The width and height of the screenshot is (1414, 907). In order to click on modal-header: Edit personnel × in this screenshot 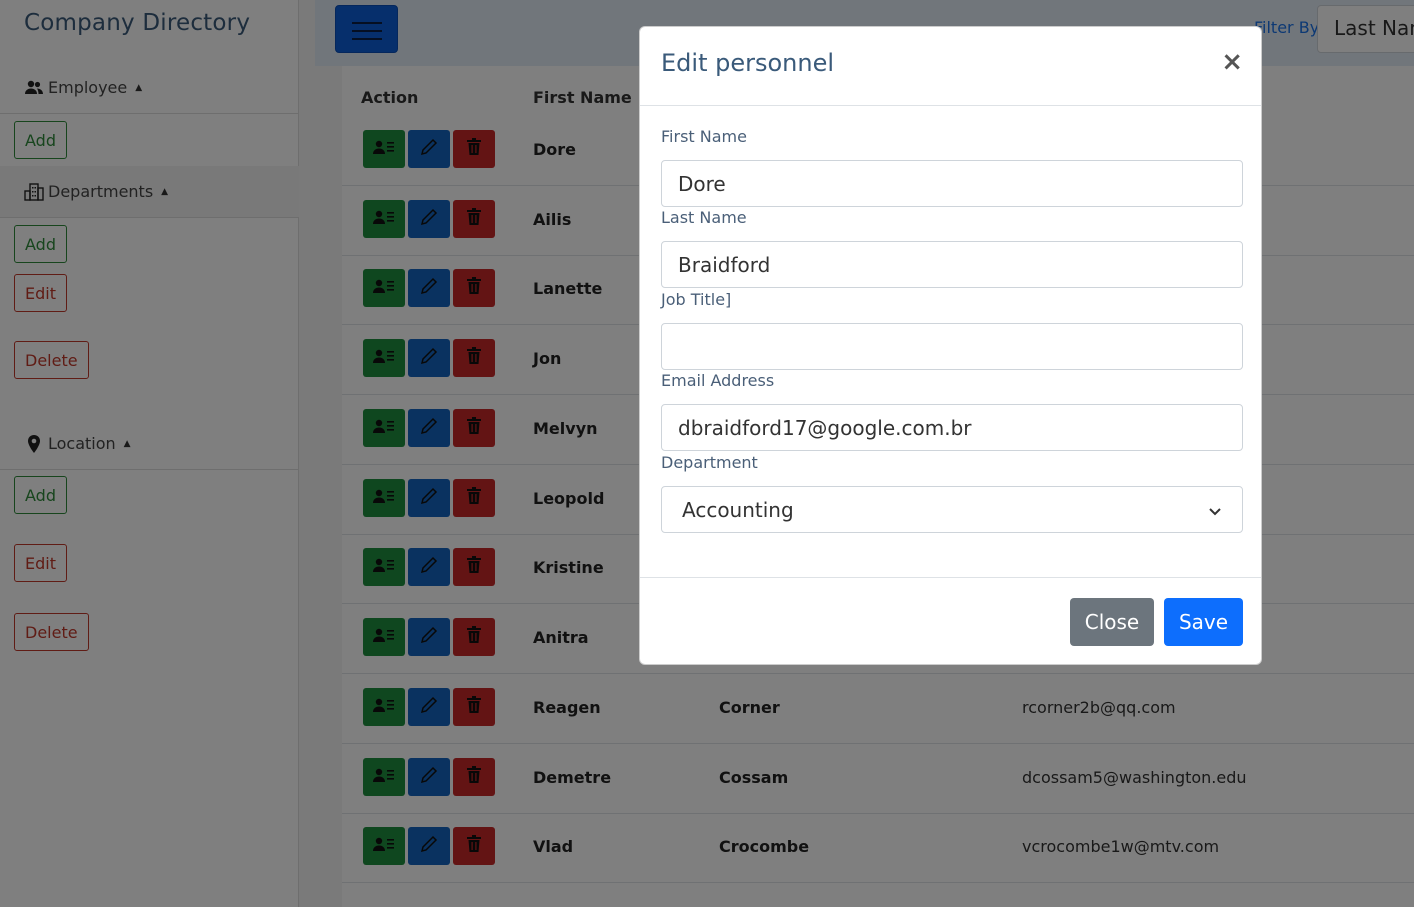, I will do `click(950, 66)`.